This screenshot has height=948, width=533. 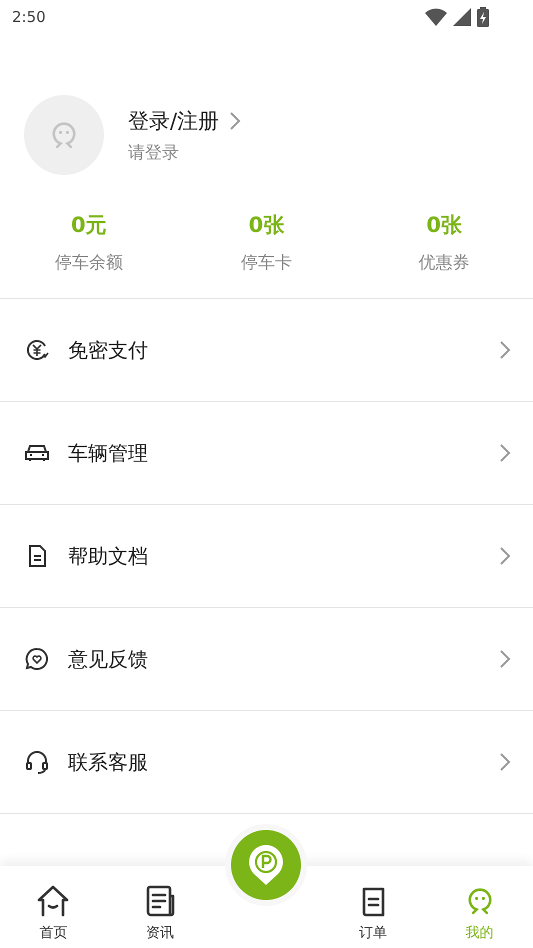 What do you see at coordinates (37, 762) in the screenshot?
I see `headset-icon` at bounding box center [37, 762].